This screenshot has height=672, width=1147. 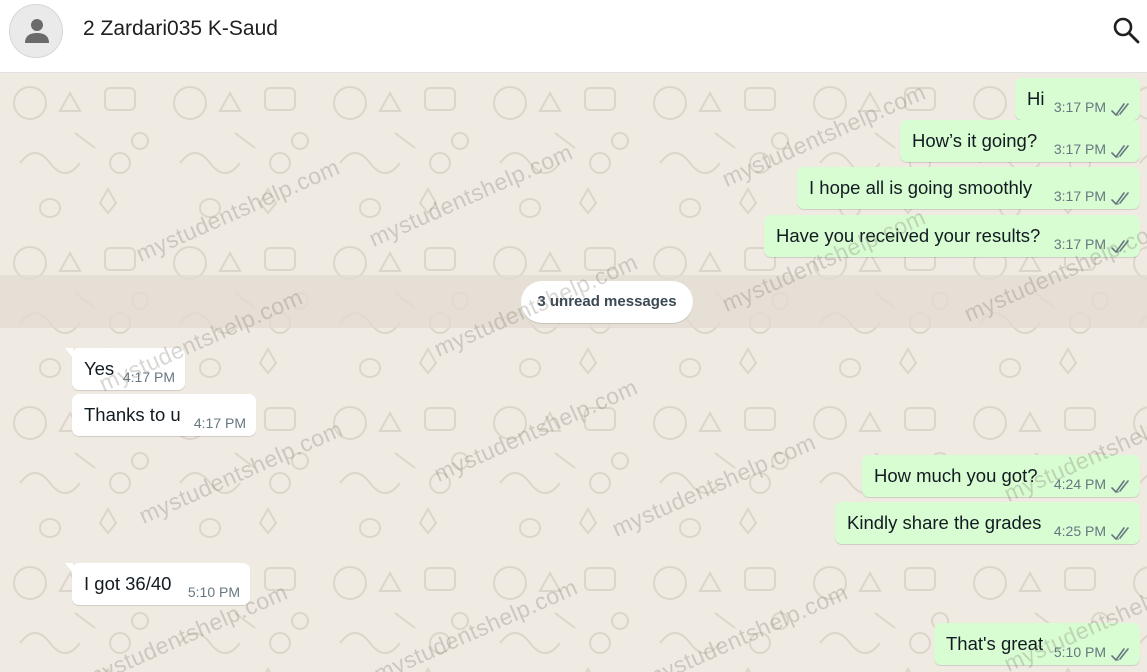 What do you see at coordinates (1036, 98) in the screenshot?
I see `message-text: Hi` at bounding box center [1036, 98].